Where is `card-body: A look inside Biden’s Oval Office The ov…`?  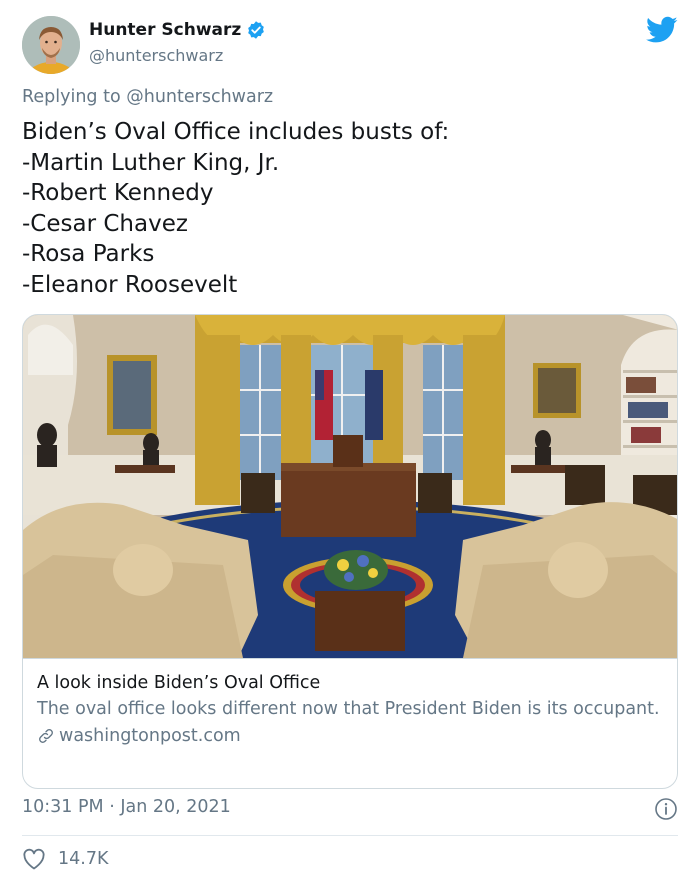
card-body: A look inside Biden’s Oval Office The ov… is located at coordinates (350, 723).